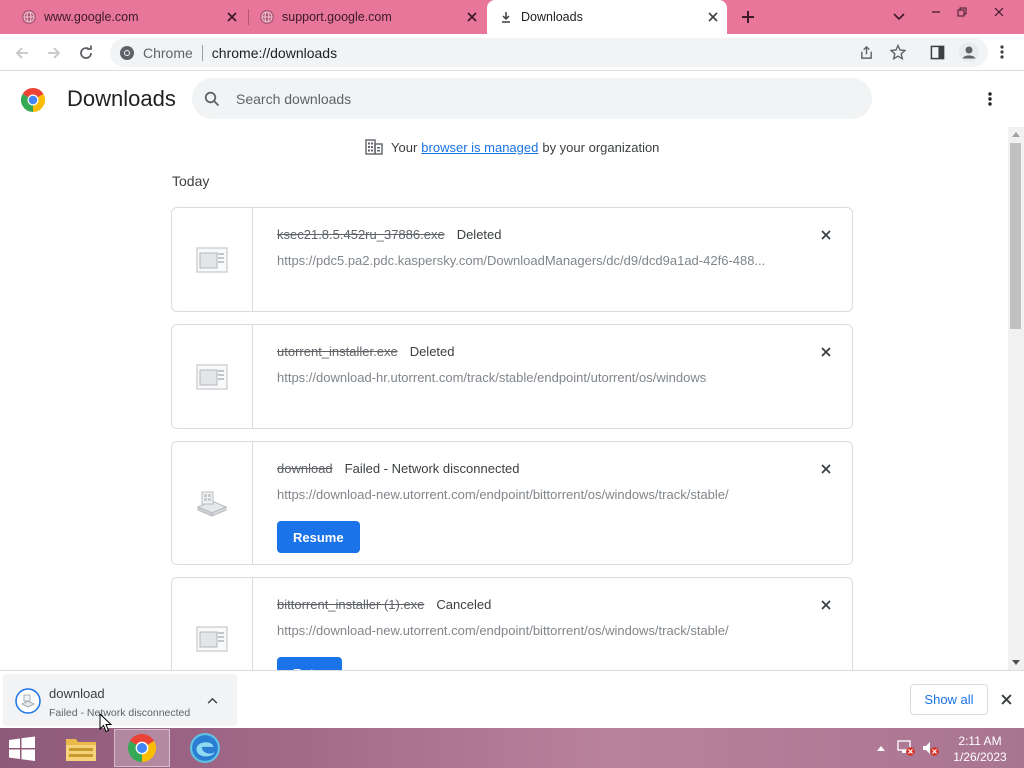 The width and height of the screenshot is (1024, 768). I want to click on download-status: Deleted, so click(432, 351).